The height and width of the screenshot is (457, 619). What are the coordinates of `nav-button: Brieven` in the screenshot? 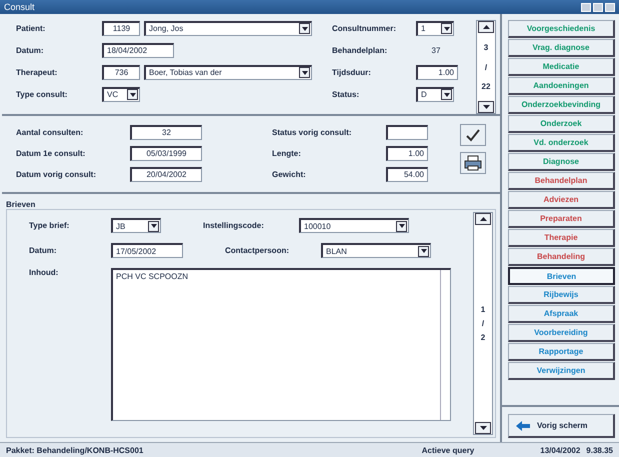 It's located at (561, 276).